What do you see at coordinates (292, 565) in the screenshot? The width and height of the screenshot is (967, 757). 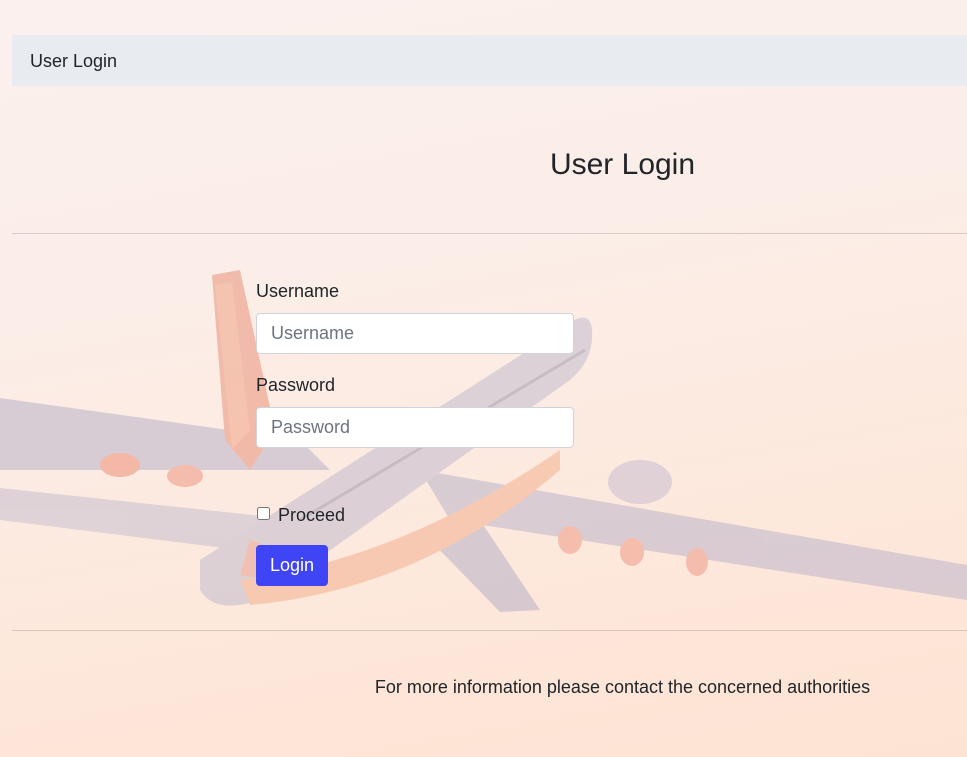 I see `login-button: Login` at bounding box center [292, 565].